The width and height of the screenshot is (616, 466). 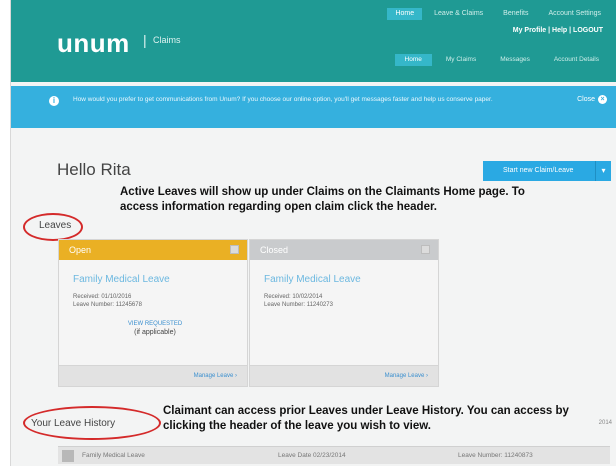 I want to click on sub-nav: Home My Claims Messages Account Details, so click(x=501, y=60).